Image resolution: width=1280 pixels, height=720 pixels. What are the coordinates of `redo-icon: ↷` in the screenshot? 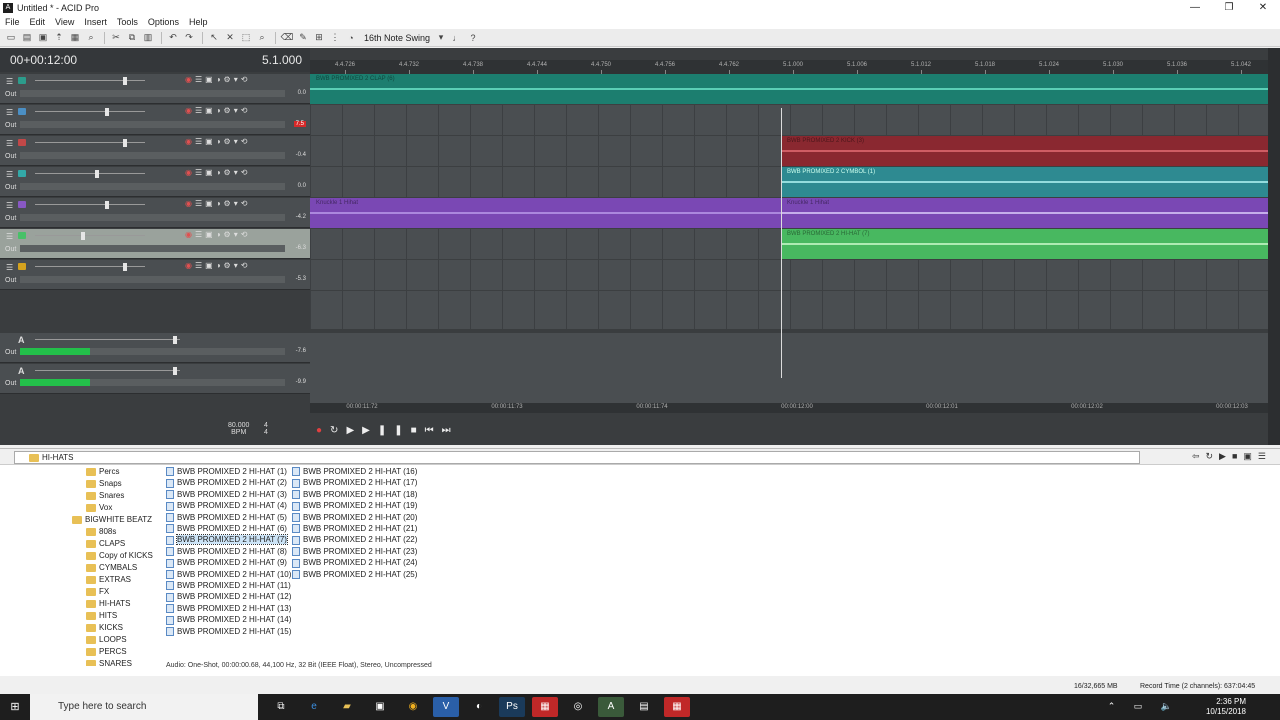 It's located at (189, 38).